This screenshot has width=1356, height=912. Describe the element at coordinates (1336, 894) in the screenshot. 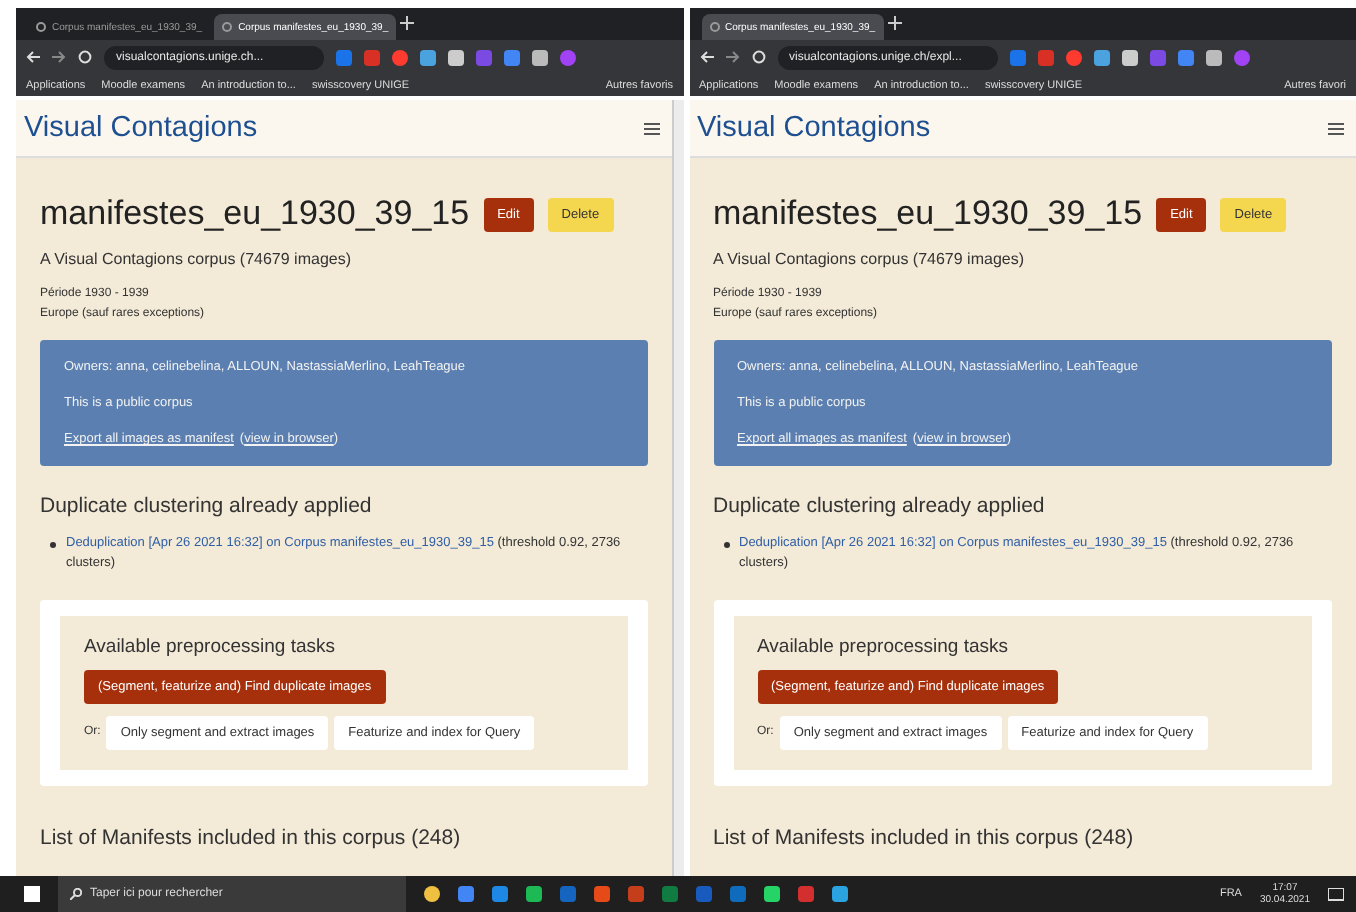

I see `notification-icon` at that location.